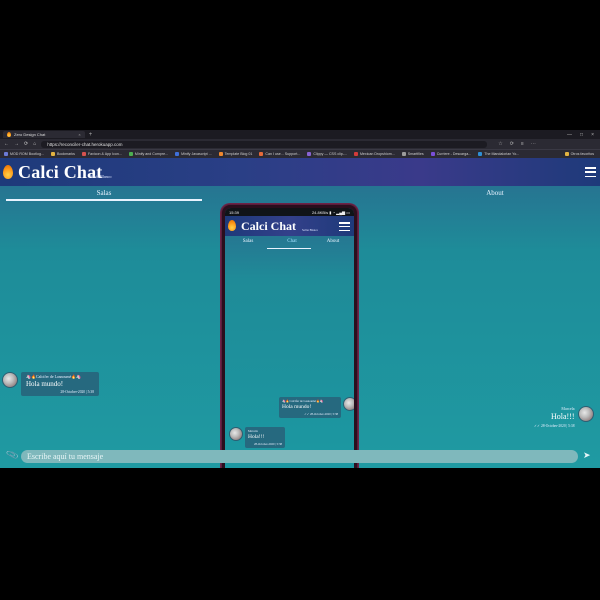 This screenshot has height=600, width=600. I want to click on composer: 📎 ➤, so click(300, 458).